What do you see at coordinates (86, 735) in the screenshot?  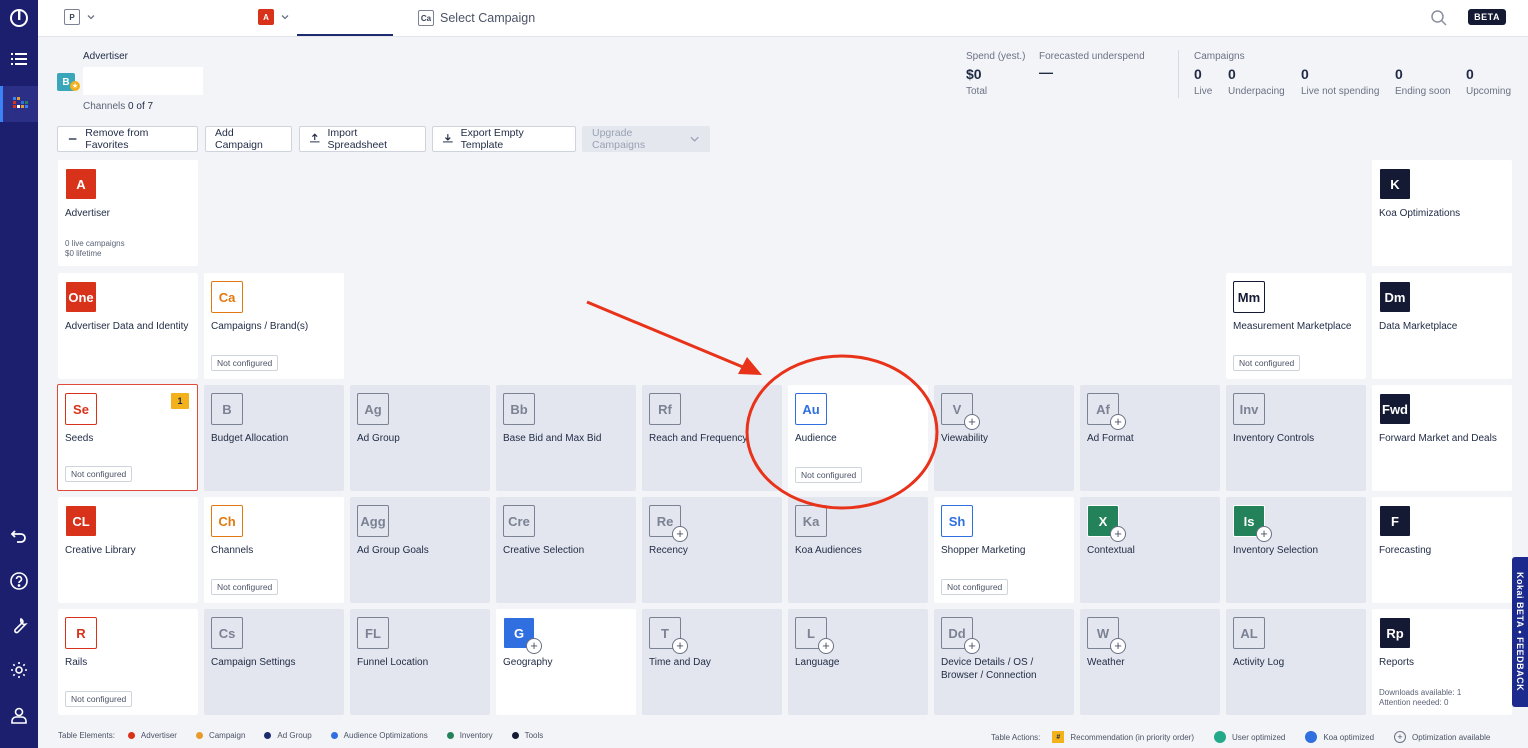 I see `legend-title: Table Elements:` at bounding box center [86, 735].